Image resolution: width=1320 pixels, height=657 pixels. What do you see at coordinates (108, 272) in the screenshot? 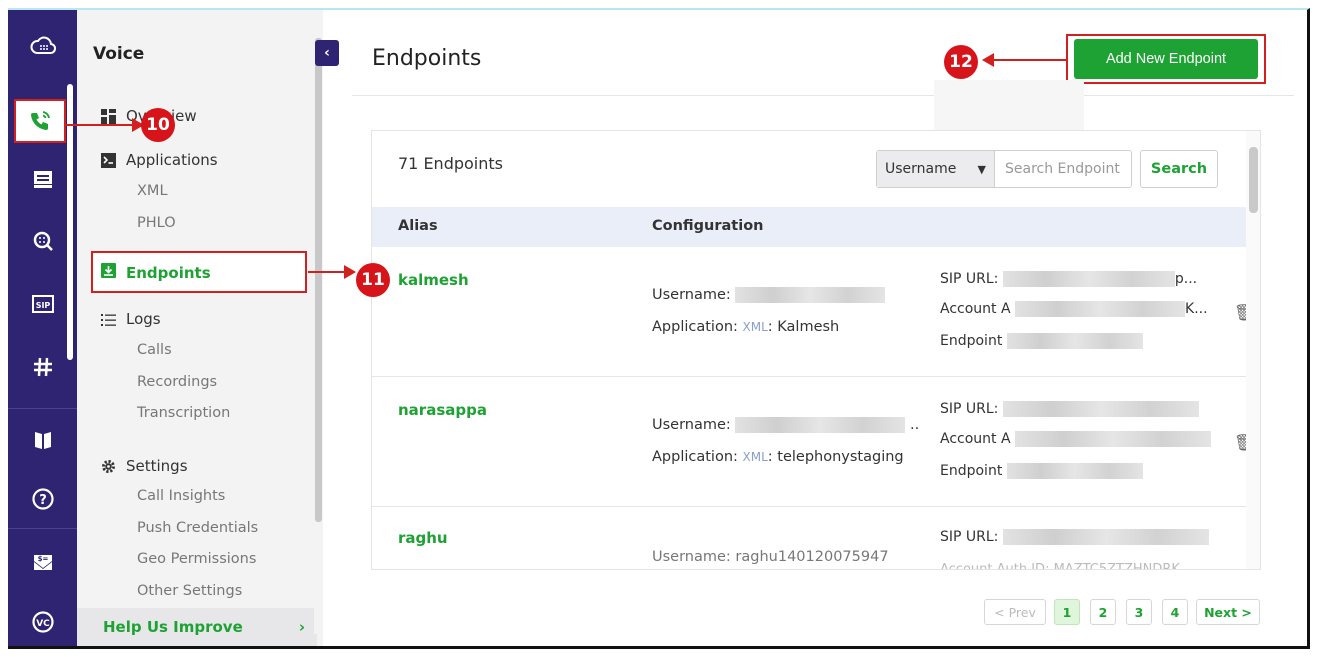
I see `endpoint-download-icon` at bounding box center [108, 272].